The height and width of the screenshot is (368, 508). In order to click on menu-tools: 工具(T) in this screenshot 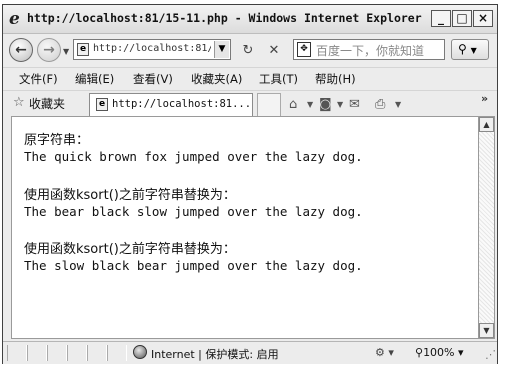, I will do `click(278, 79)`.